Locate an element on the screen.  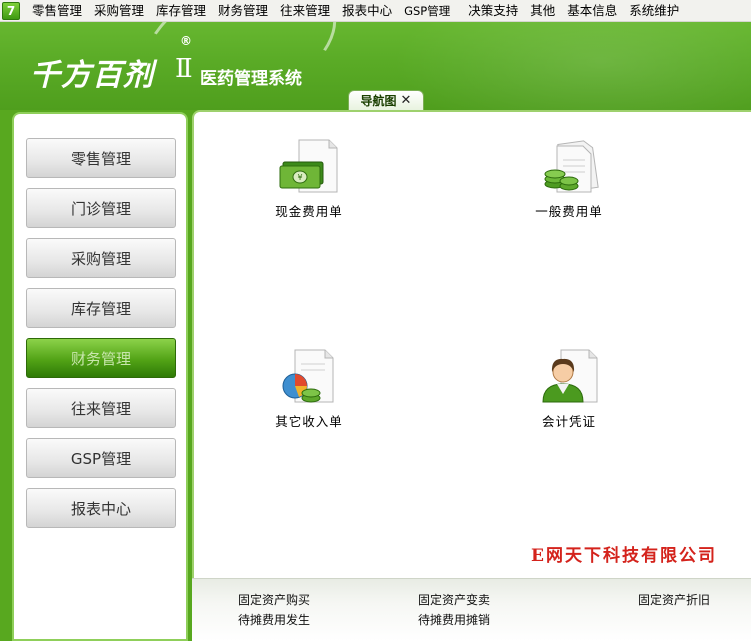
accountant-document-icon is located at coordinates (570, 376).